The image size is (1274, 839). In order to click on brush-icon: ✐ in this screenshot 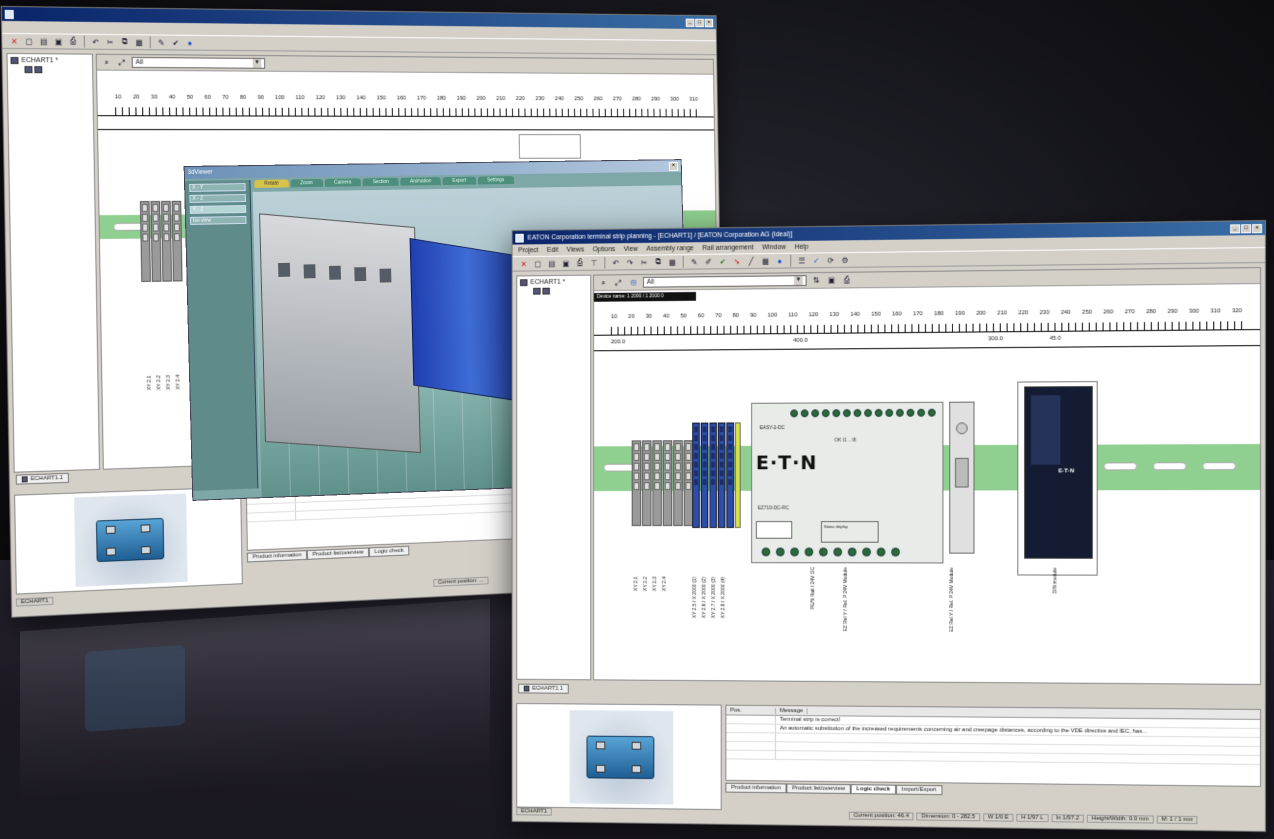, I will do `click(708, 262)`.